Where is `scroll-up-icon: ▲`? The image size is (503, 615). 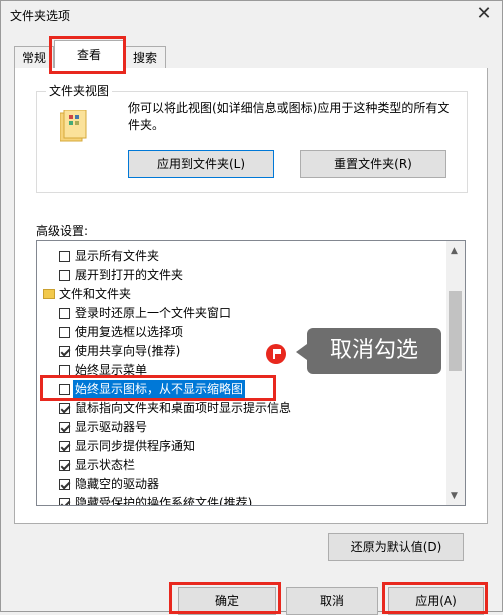 scroll-up-icon: ▲ is located at coordinates (454, 251).